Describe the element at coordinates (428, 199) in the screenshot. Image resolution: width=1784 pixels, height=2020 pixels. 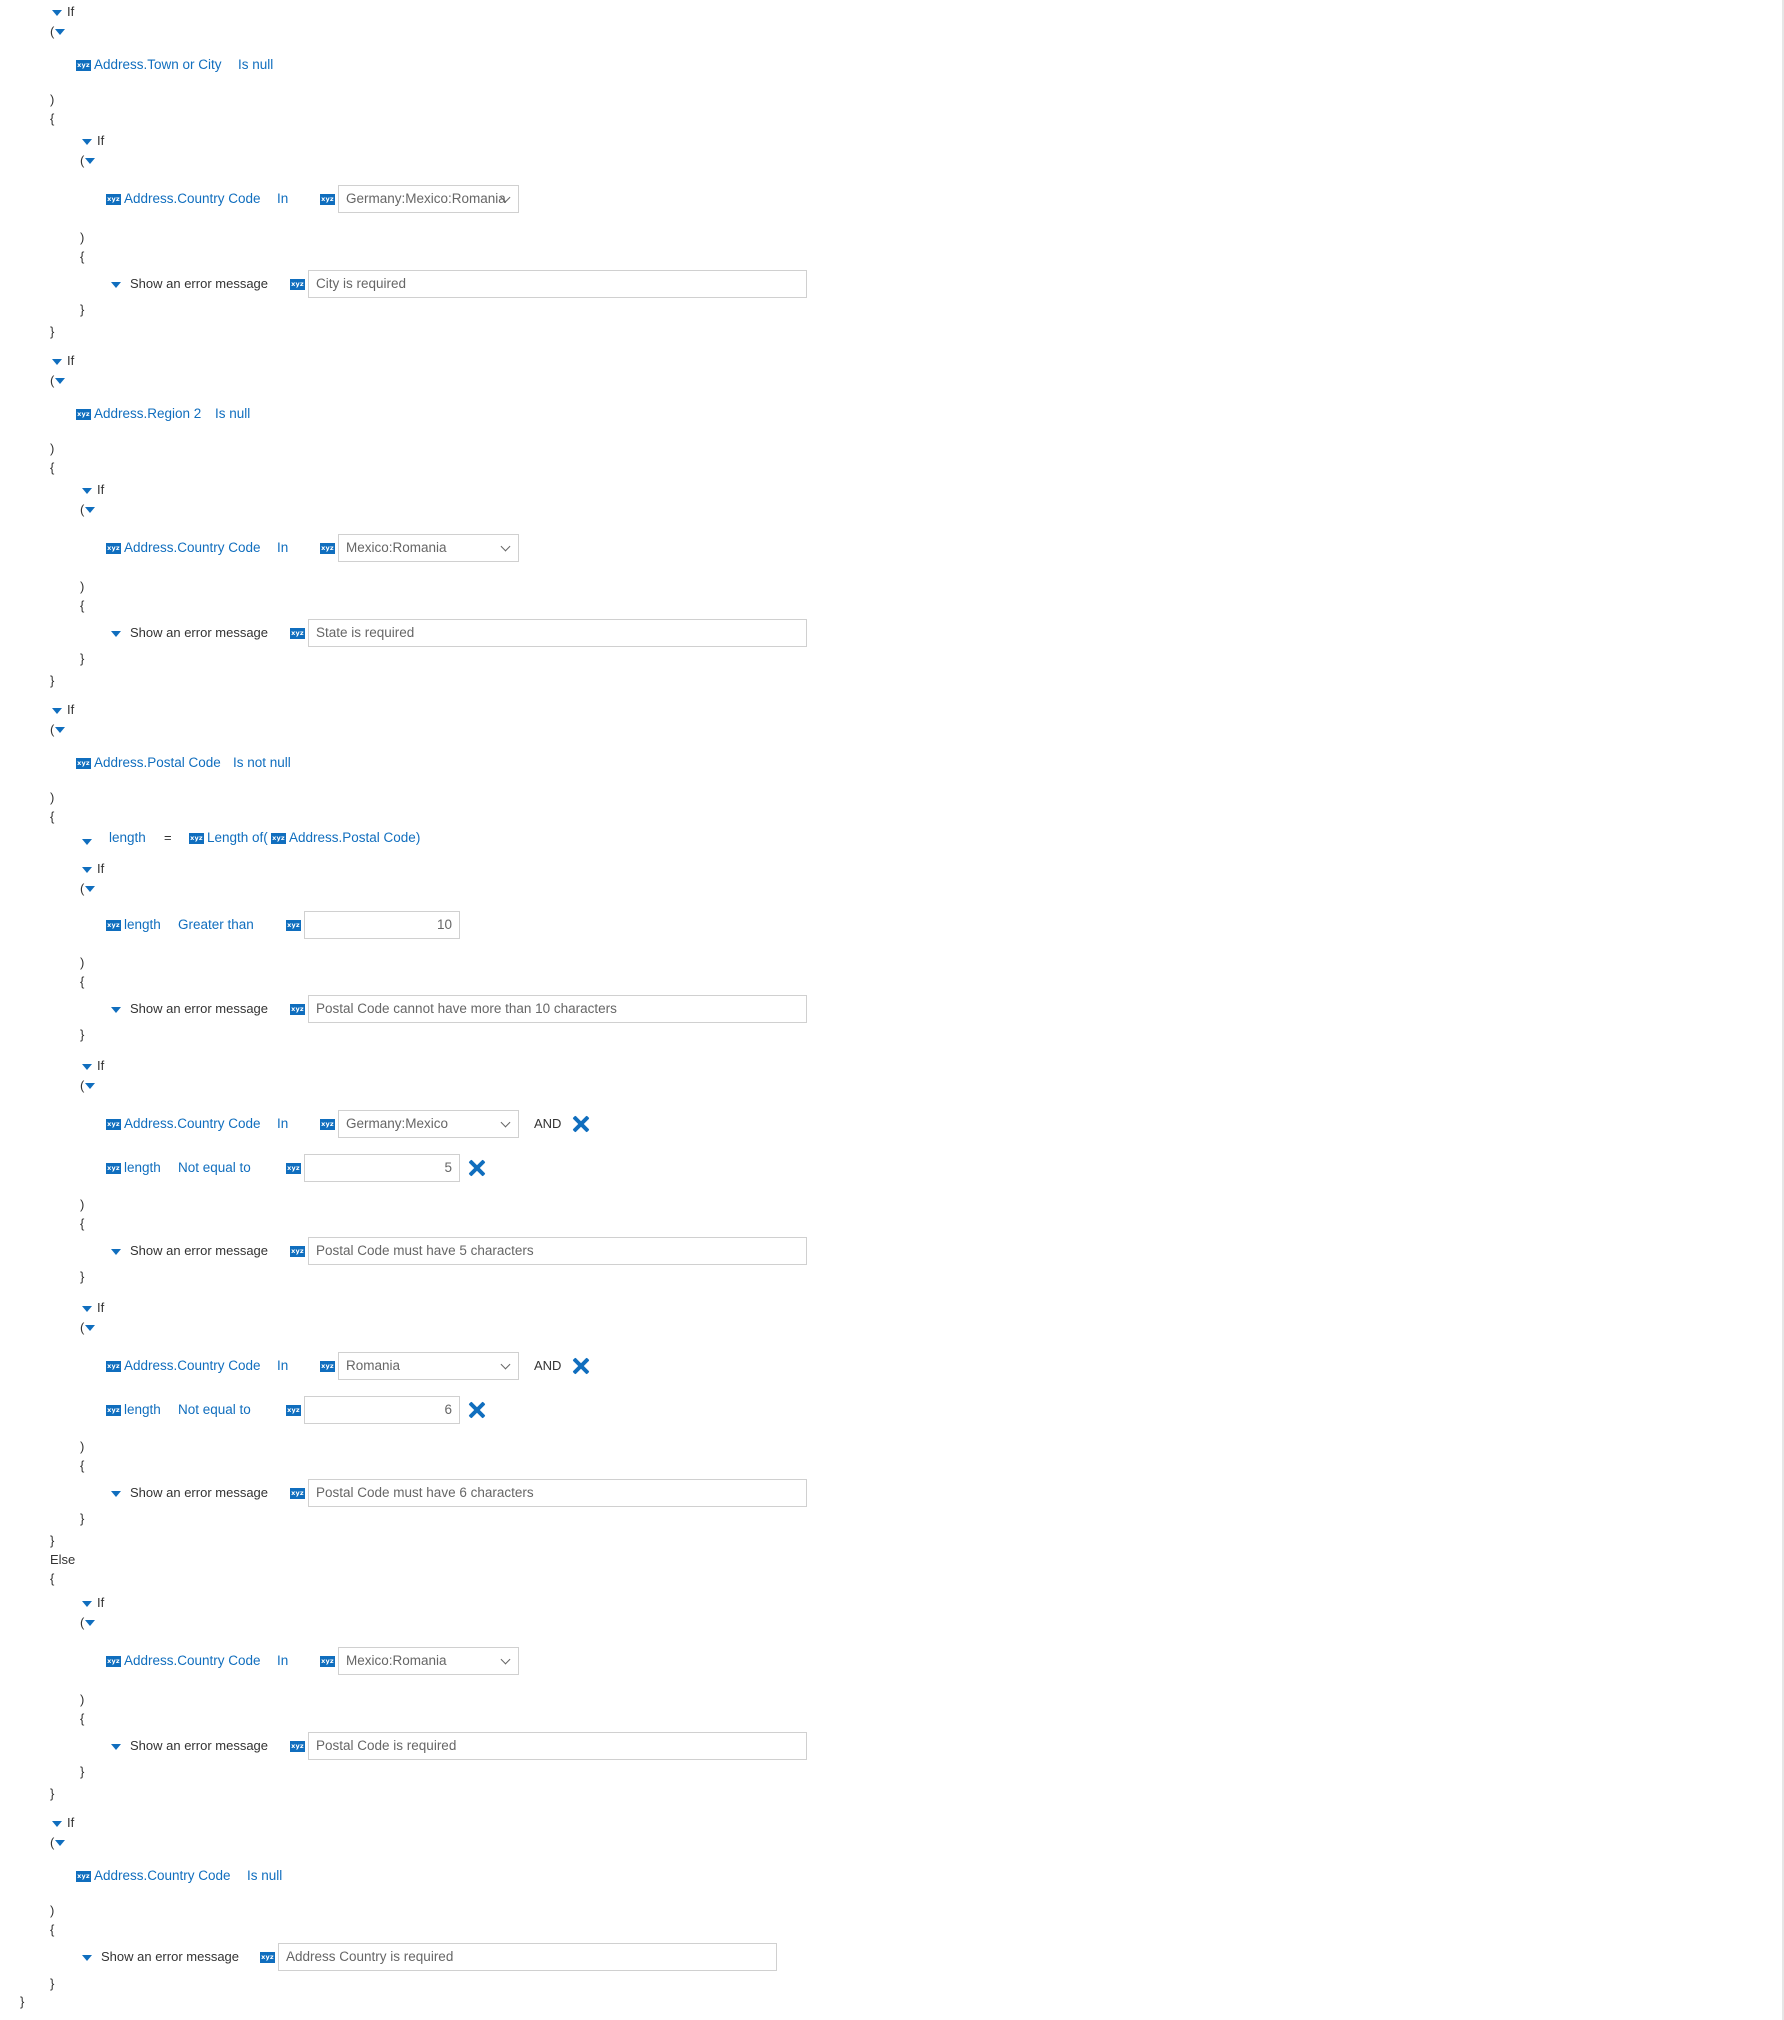
I see `value-dropdown: Germany:Mexico:Romania` at that location.